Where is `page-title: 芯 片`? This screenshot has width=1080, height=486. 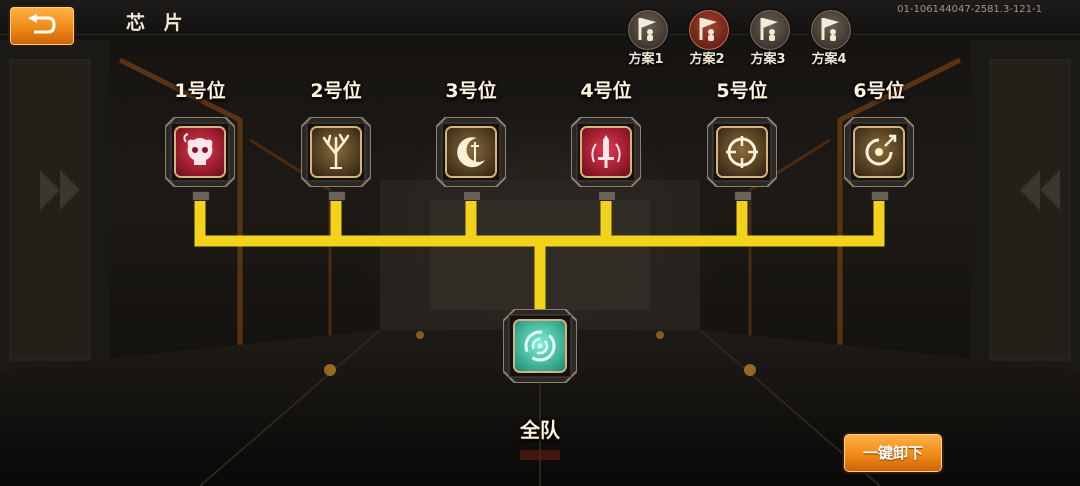
page-title: 芯 片 is located at coordinates (157, 23).